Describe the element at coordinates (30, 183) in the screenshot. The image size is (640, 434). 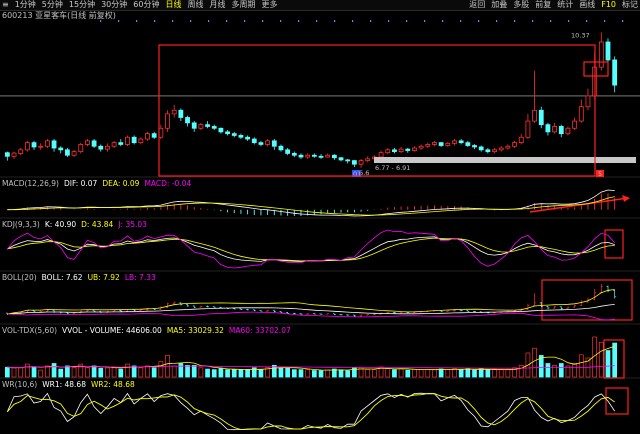
I see `macd-name: MACD(12,26,9)` at that location.